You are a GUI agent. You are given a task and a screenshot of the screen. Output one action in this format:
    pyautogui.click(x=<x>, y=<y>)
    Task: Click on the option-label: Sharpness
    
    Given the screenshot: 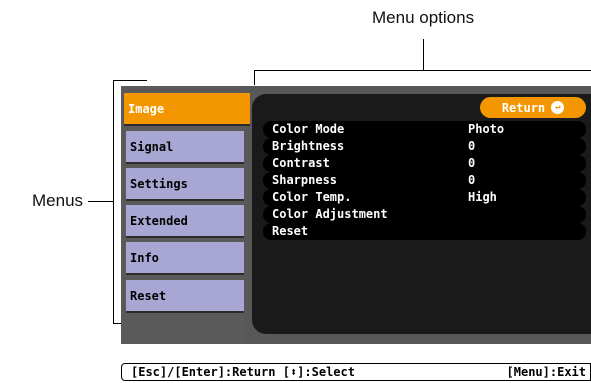 What is the action you would take?
    pyautogui.click(x=305, y=180)
    